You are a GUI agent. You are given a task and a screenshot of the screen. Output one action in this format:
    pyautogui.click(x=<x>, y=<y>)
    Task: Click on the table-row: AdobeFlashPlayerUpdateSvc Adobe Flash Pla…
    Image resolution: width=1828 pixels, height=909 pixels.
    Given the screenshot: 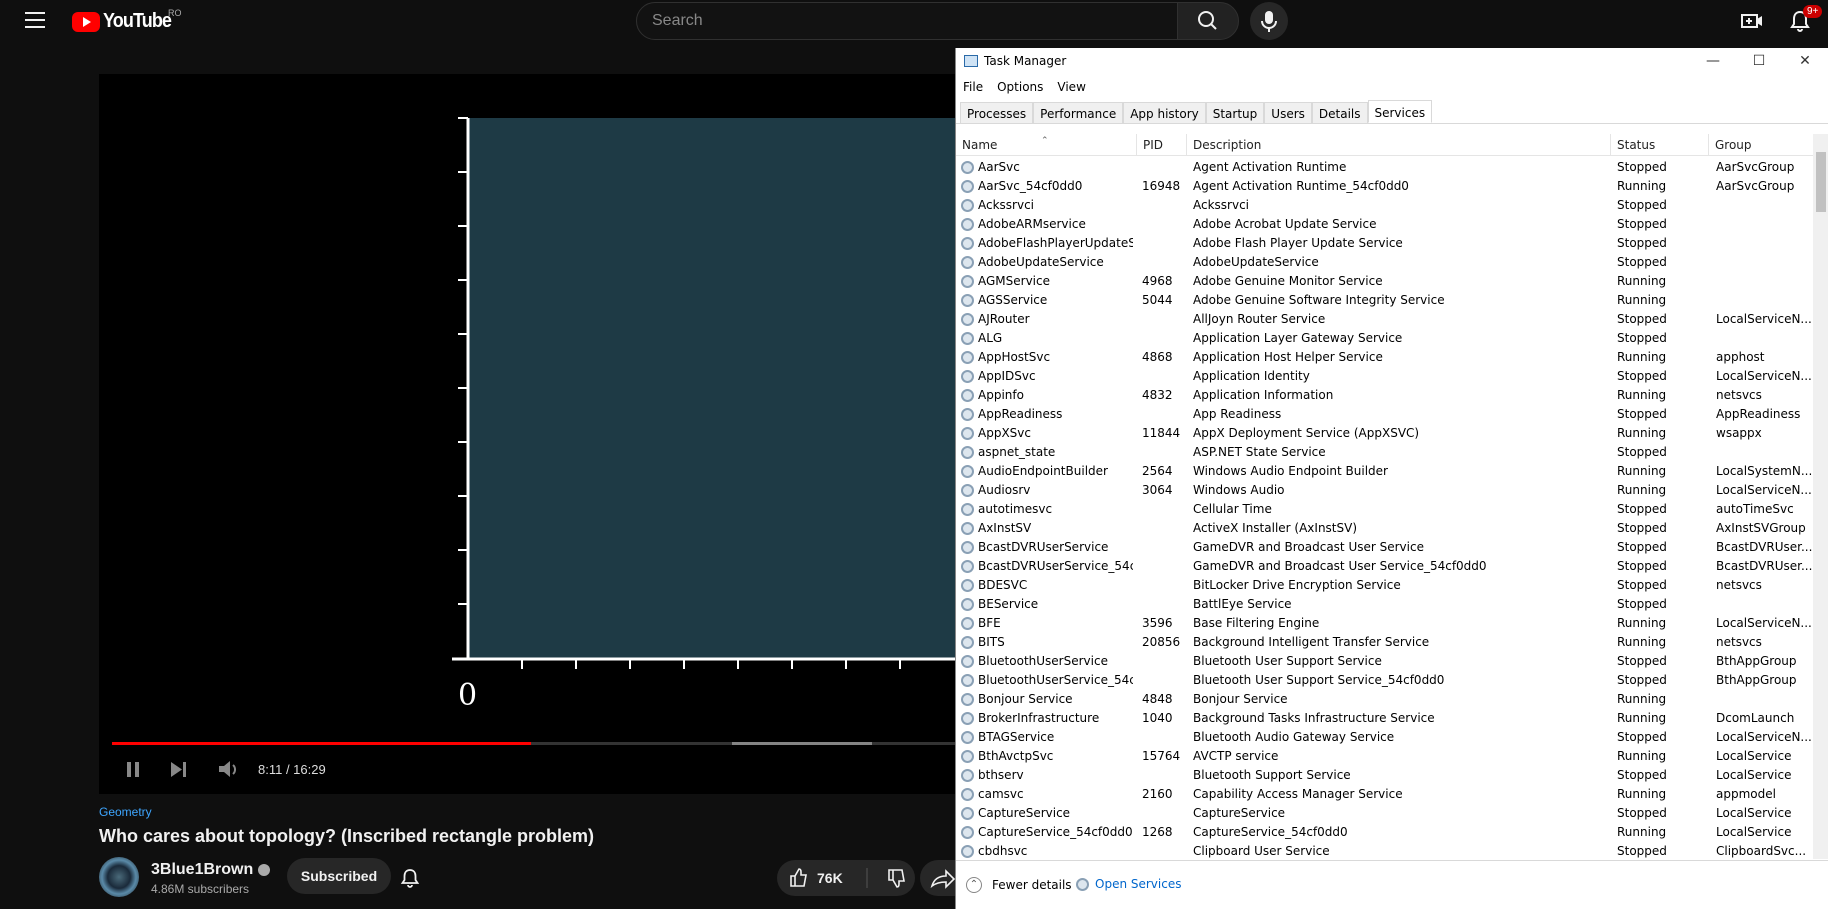 What is the action you would take?
    pyautogui.click(x=1384, y=243)
    